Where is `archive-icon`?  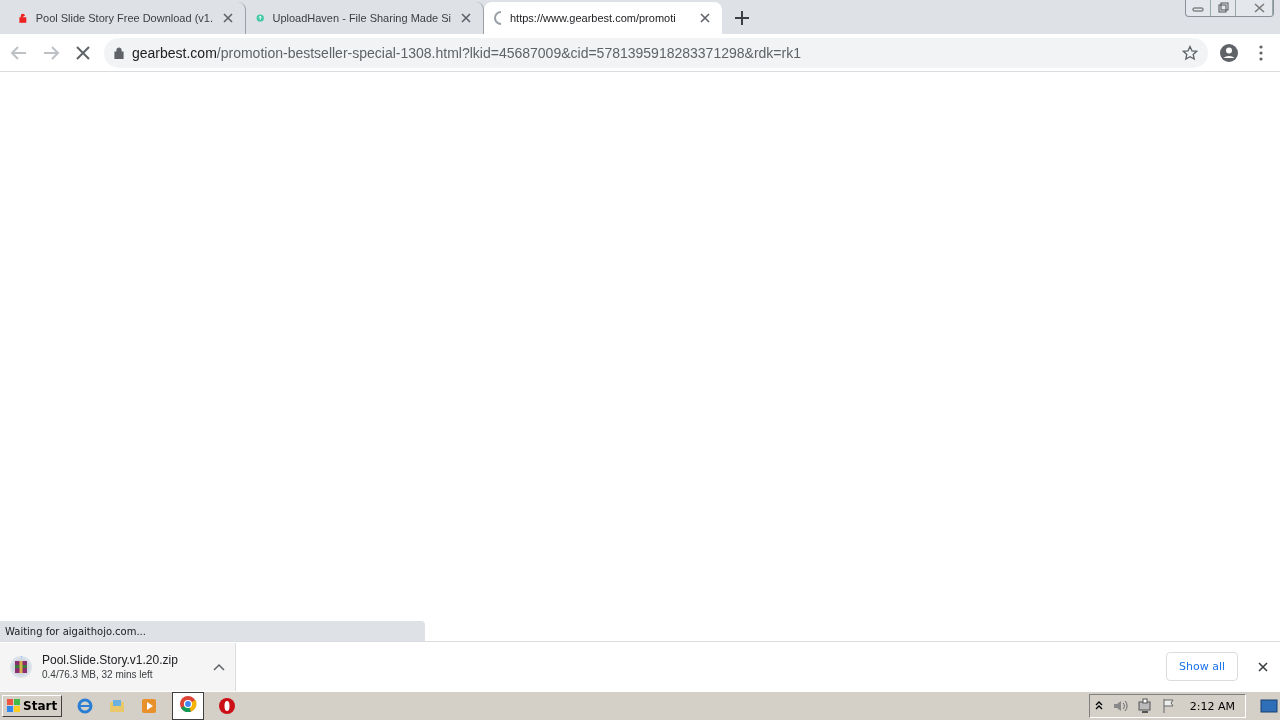
archive-icon is located at coordinates (21, 666).